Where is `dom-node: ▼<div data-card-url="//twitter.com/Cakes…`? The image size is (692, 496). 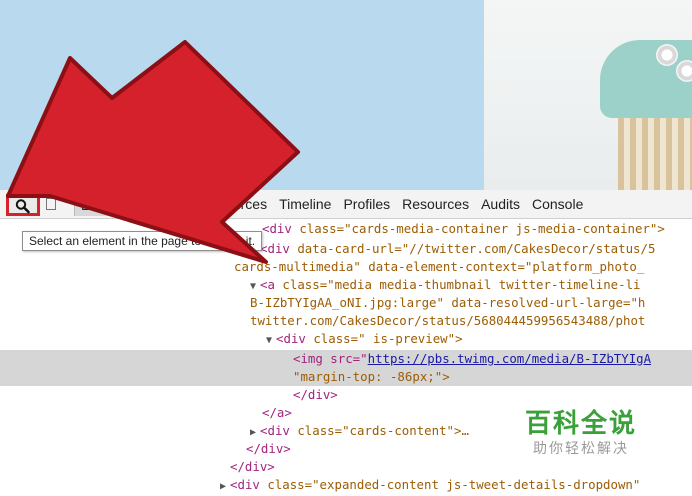
dom-node: ▼<div data-card-url="//twitter.com/Cakes… is located at coordinates (471, 249).